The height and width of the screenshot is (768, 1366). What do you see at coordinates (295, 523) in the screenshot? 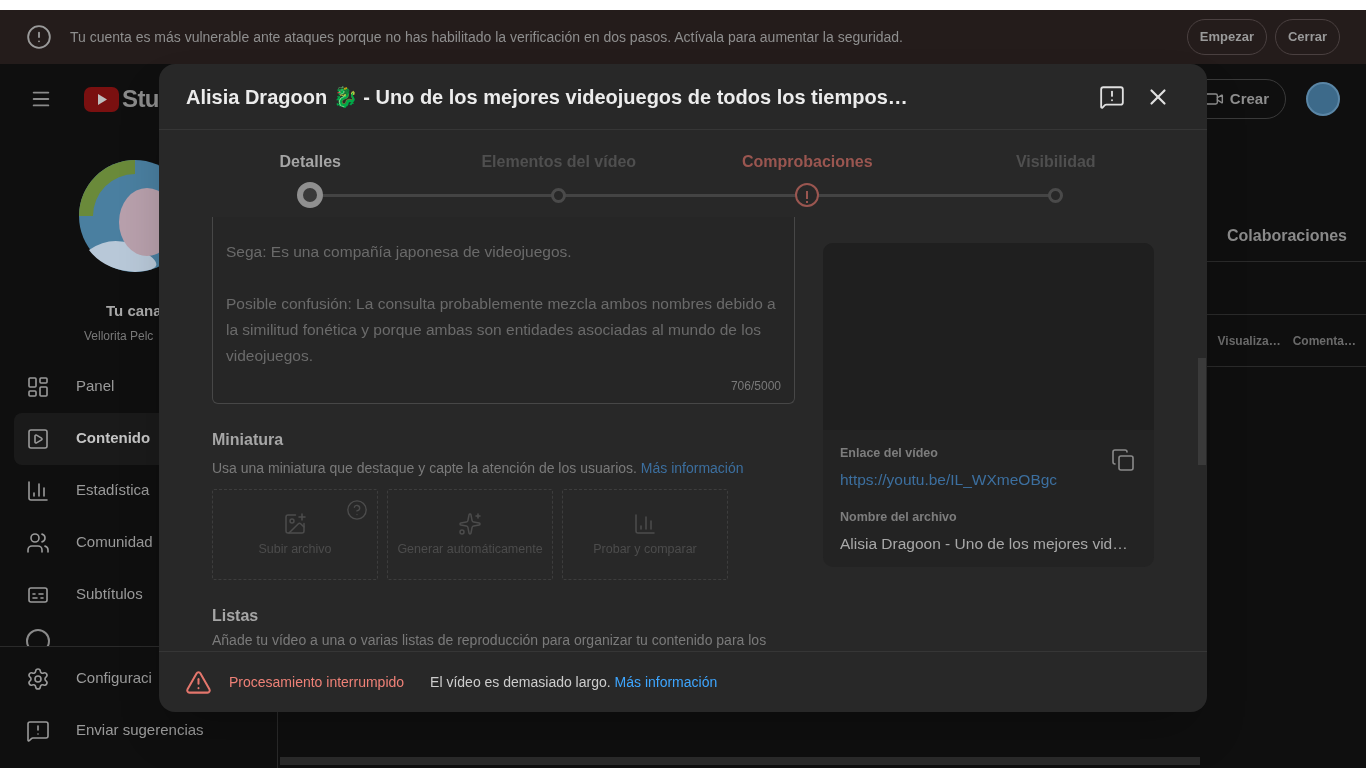
I see `image-plus-icon` at bounding box center [295, 523].